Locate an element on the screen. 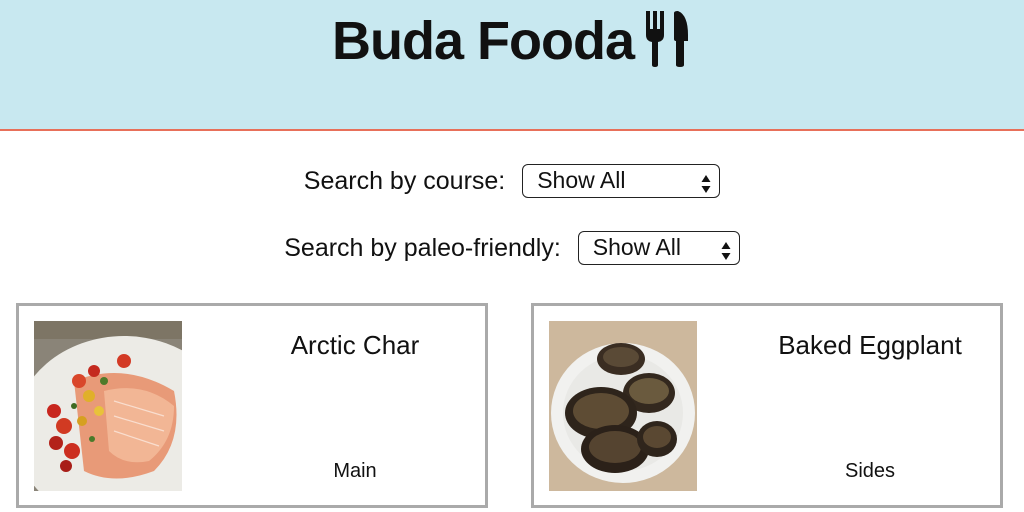  paleo-filter: Search by paleo-friendly: Show All is located at coordinates (512, 247).